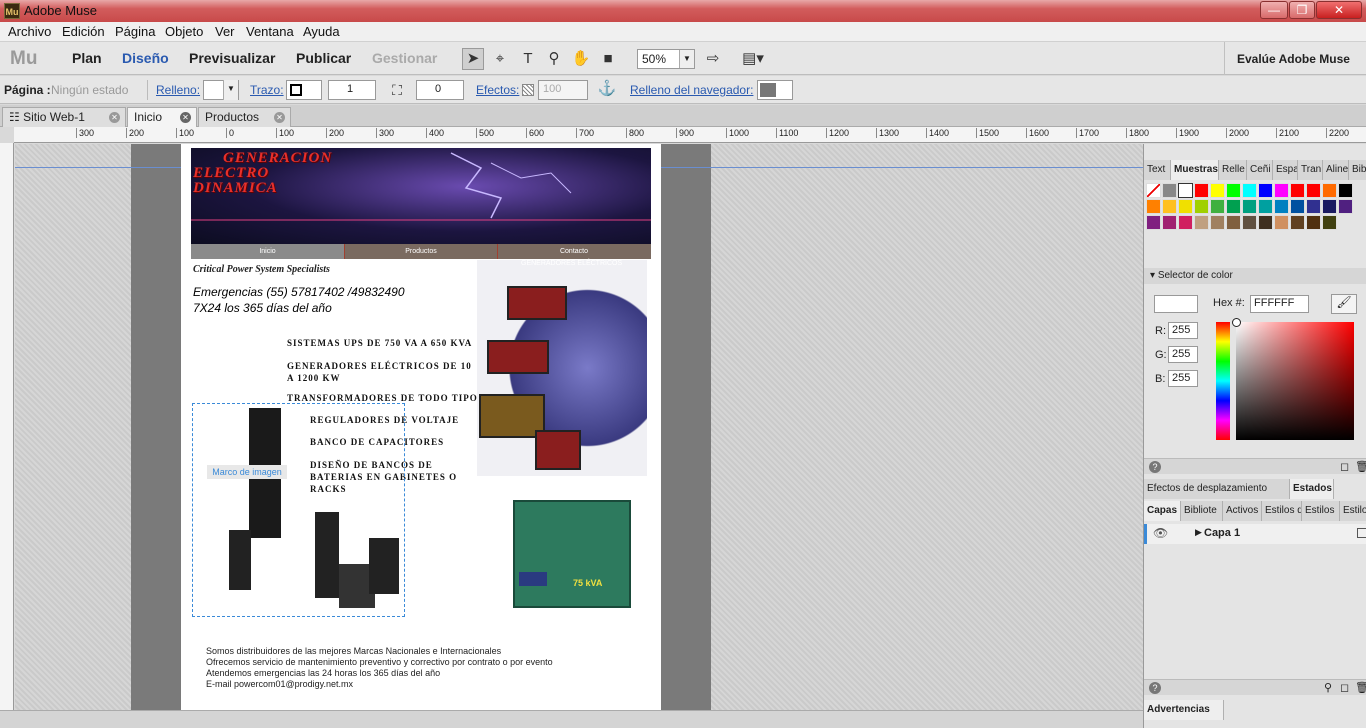 Image resolution: width=1366 pixels, height=728 pixels. Describe the element at coordinates (1233, 170) in the screenshot. I see `tab-relleno: Relle` at that location.